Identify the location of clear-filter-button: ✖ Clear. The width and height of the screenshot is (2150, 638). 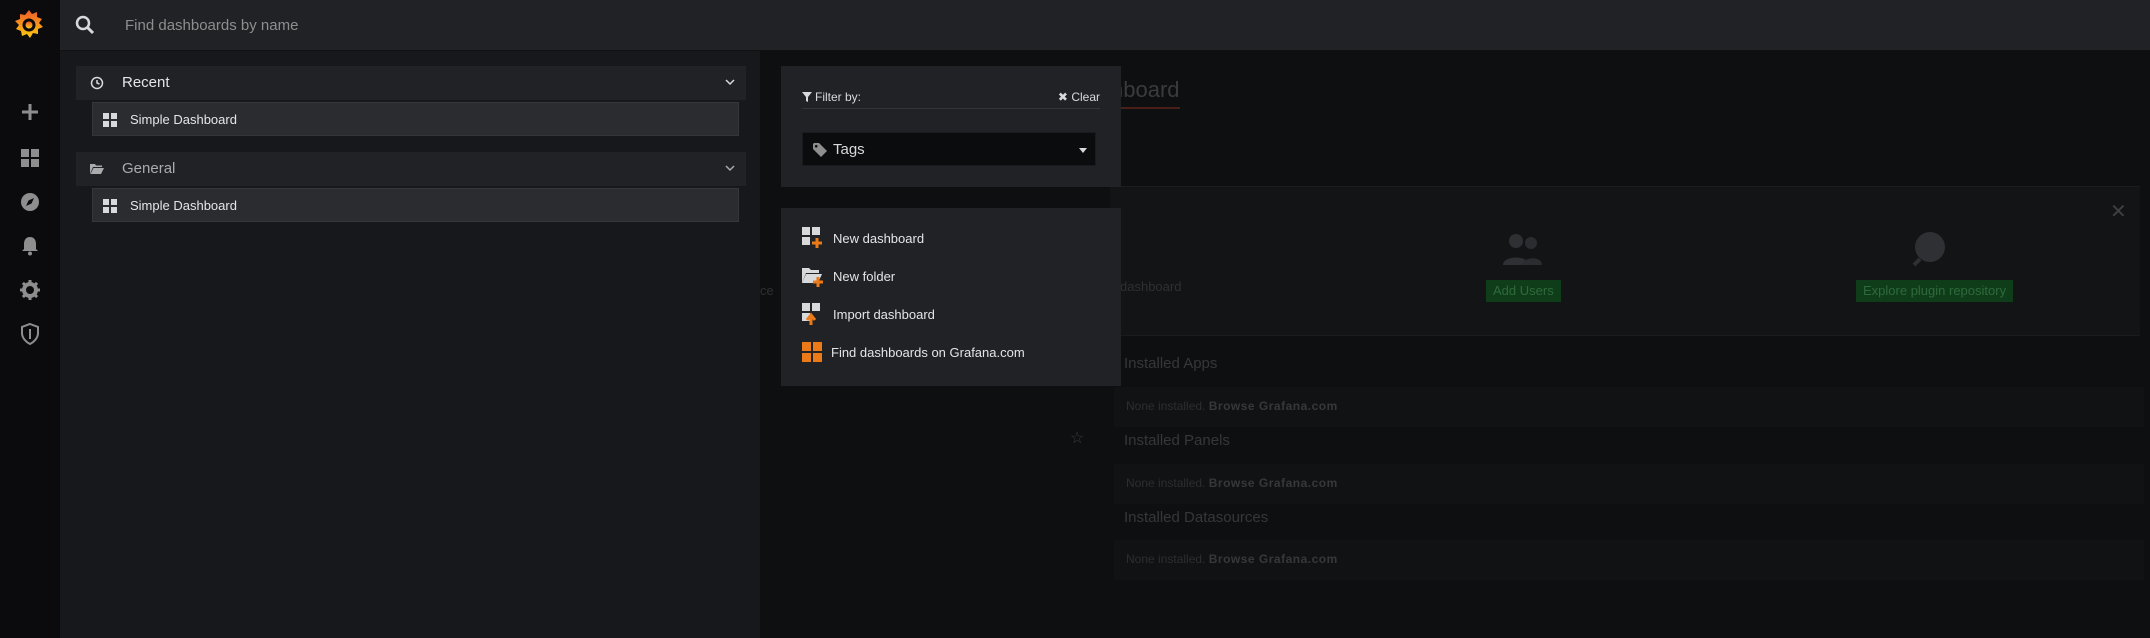
(1079, 97).